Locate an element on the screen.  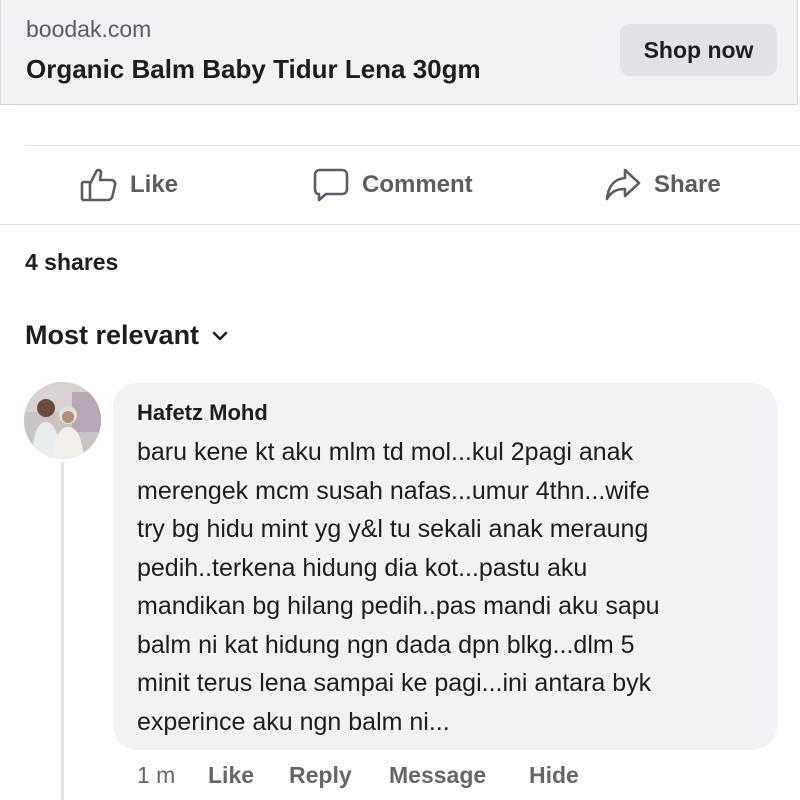
thumbs-up-icon is located at coordinates (98, 185).